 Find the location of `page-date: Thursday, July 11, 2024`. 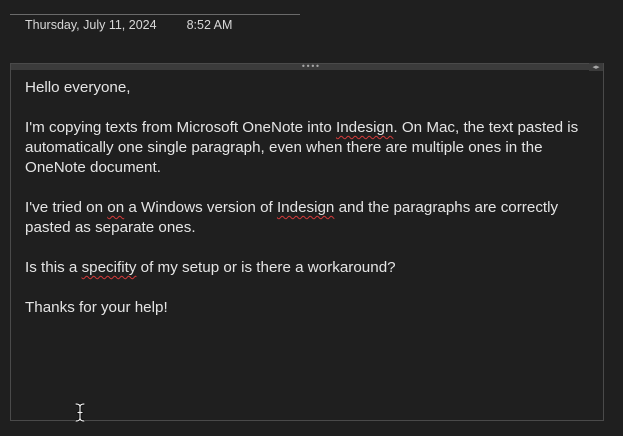

page-date: Thursday, July 11, 2024 is located at coordinates (91, 25).